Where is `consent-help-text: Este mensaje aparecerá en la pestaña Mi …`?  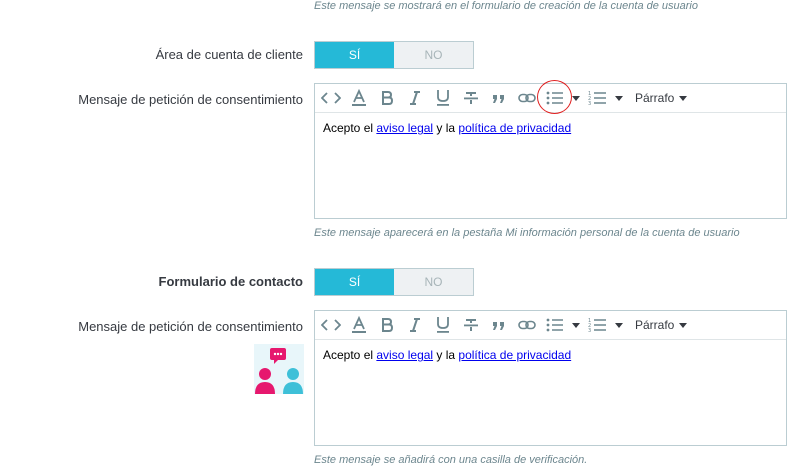
consent-help-text: Este mensaje aparecerá en la pestaña Mi … is located at coordinates (527, 233).